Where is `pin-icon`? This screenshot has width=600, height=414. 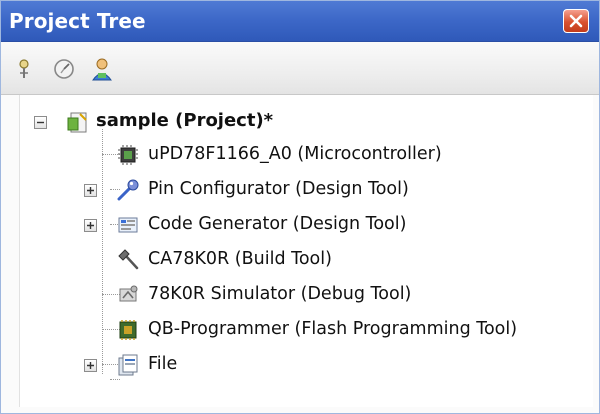 pin-icon is located at coordinates (24, 68).